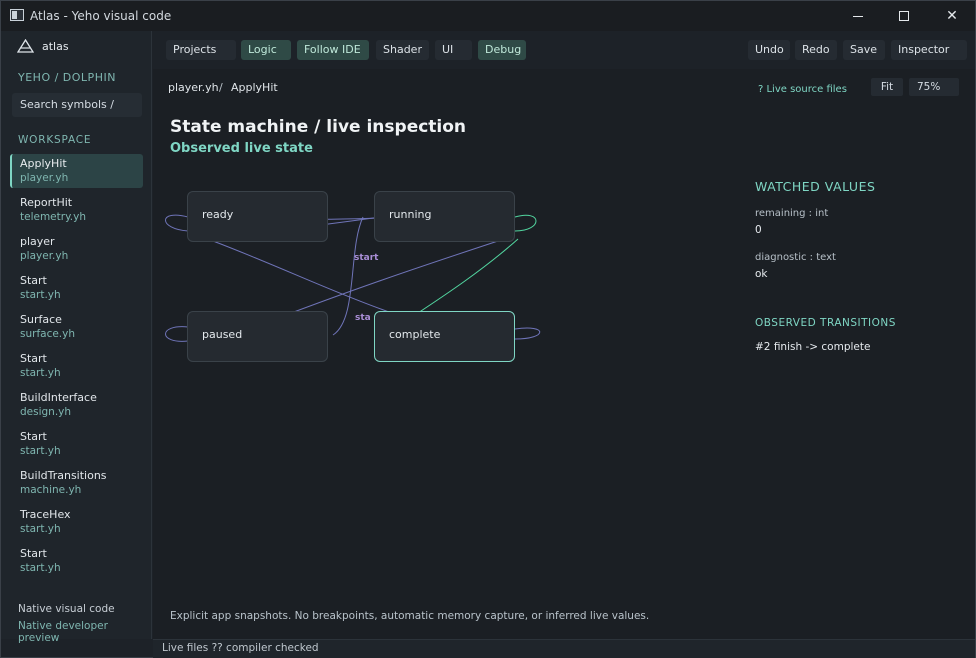  I want to click on minimize-icon, so click(858, 16).